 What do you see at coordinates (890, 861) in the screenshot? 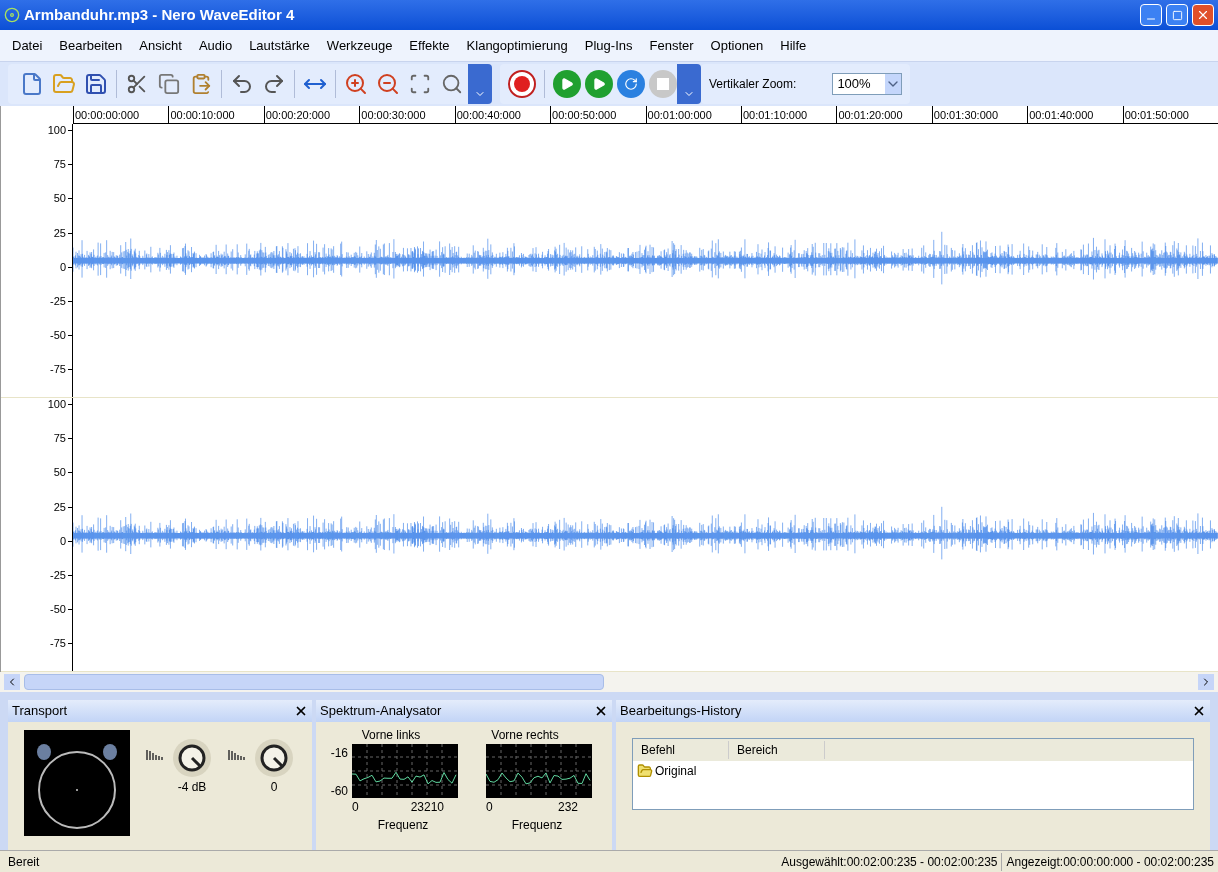
I see `status-text: Ausgewählt:00:02:00:235 - 00:02:00:235` at bounding box center [890, 861].